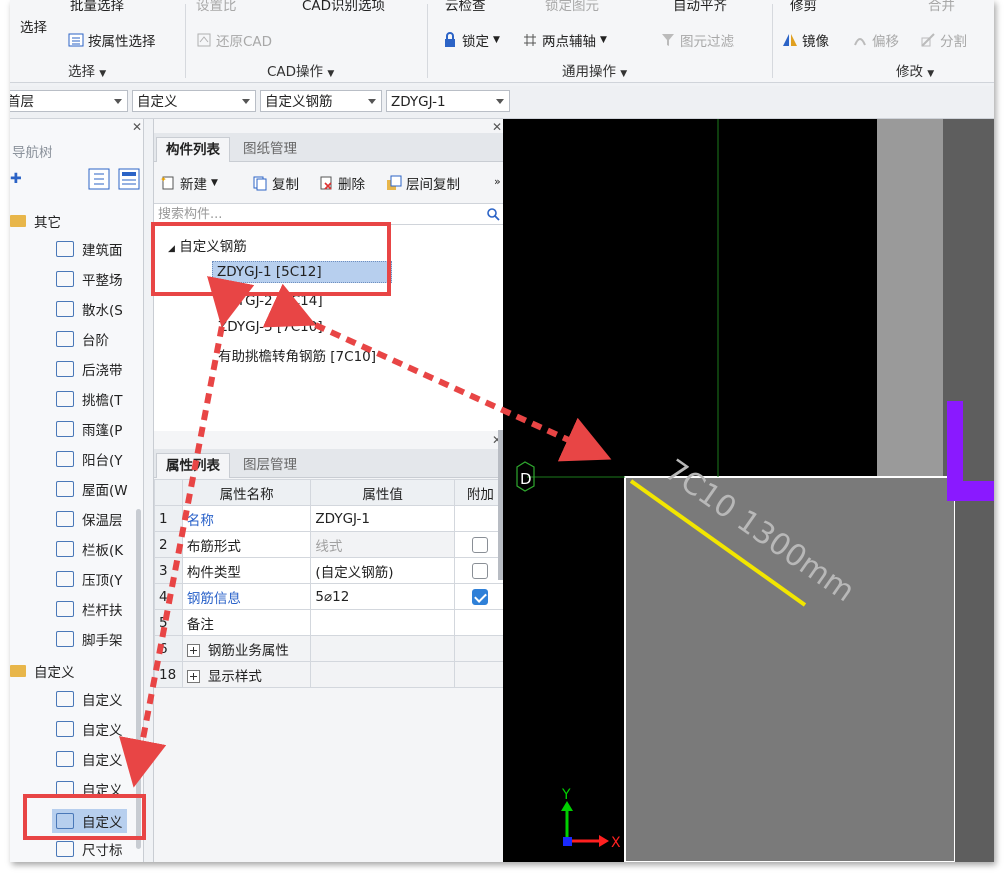 Image resolution: width=1004 pixels, height=874 pixels. Describe the element at coordinates (526, 479) in the screenshot. I see `axis-label: D` at that location.